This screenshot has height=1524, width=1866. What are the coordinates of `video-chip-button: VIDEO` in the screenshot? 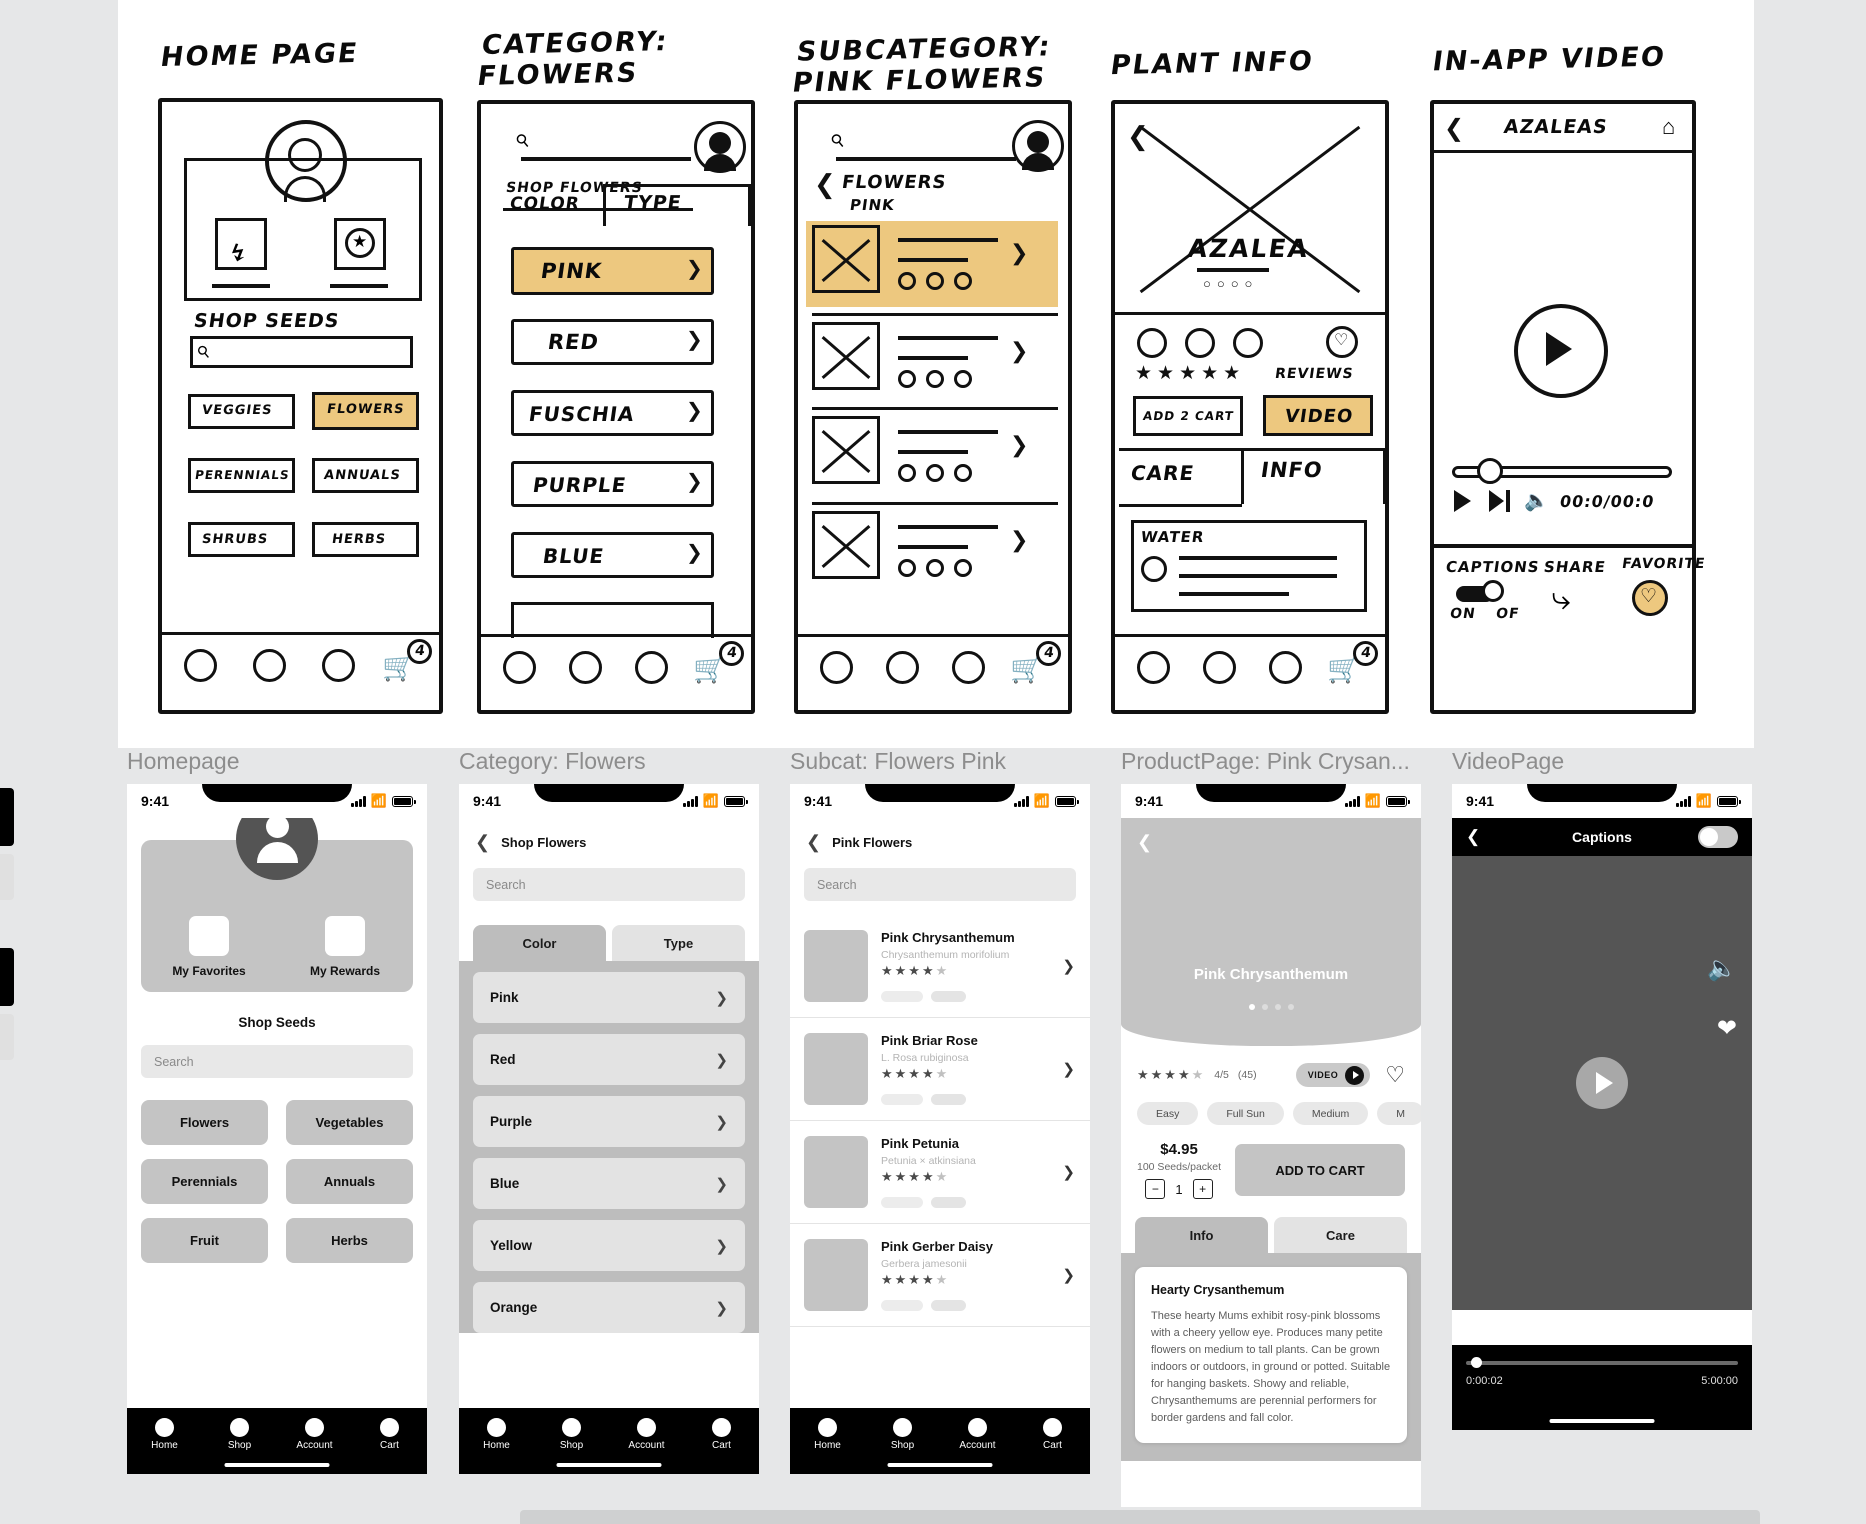 It's located at (1333, 1075).